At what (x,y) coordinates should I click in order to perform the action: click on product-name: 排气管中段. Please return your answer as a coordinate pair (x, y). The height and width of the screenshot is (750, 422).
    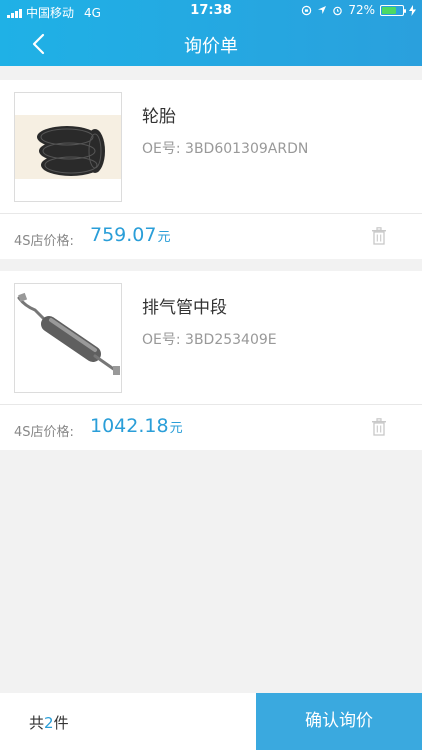
    Looking at the image, I should click on (184, 308).